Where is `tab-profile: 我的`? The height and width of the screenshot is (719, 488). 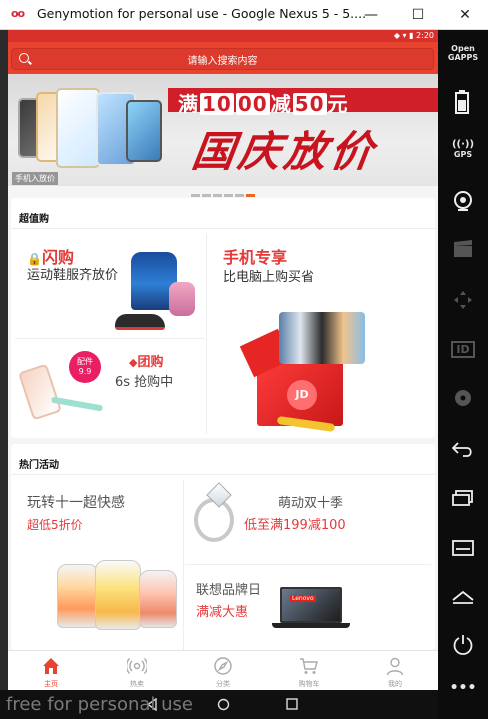
tab-profile: 我的 is located at coordinates (395, 670).